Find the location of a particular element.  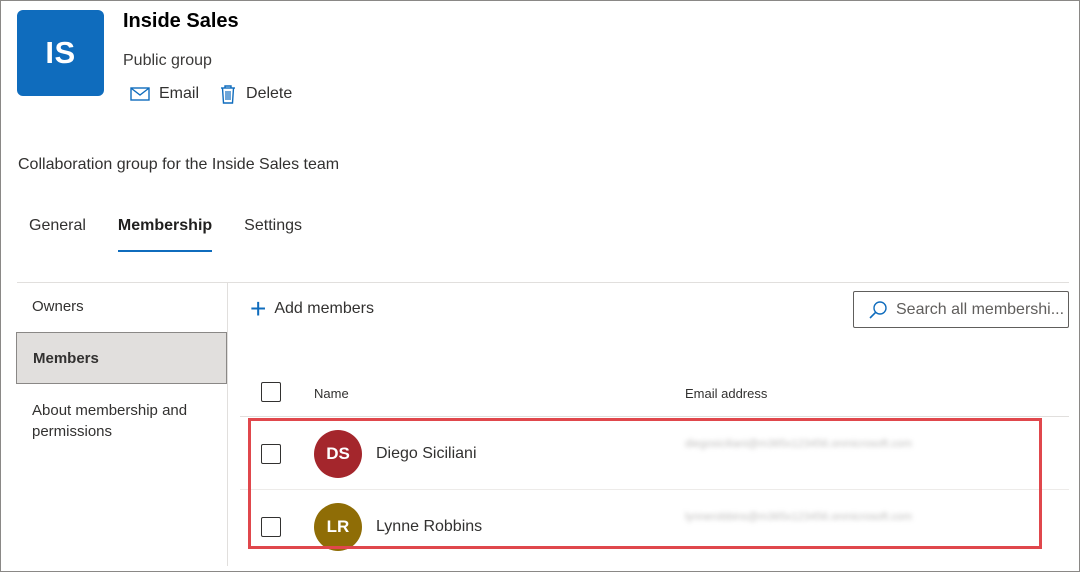

trash-icon is located at coordinates (228, 94).